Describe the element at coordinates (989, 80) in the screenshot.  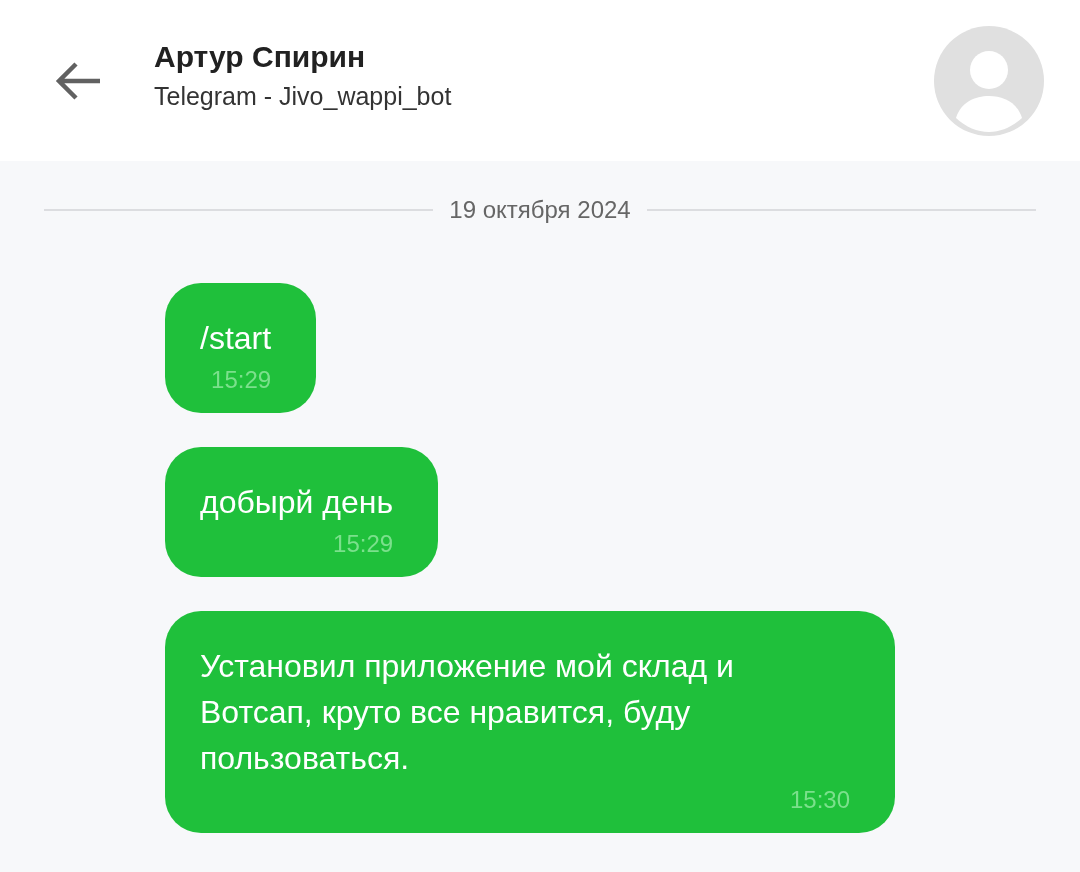
I see `avatar-icon` at that location.